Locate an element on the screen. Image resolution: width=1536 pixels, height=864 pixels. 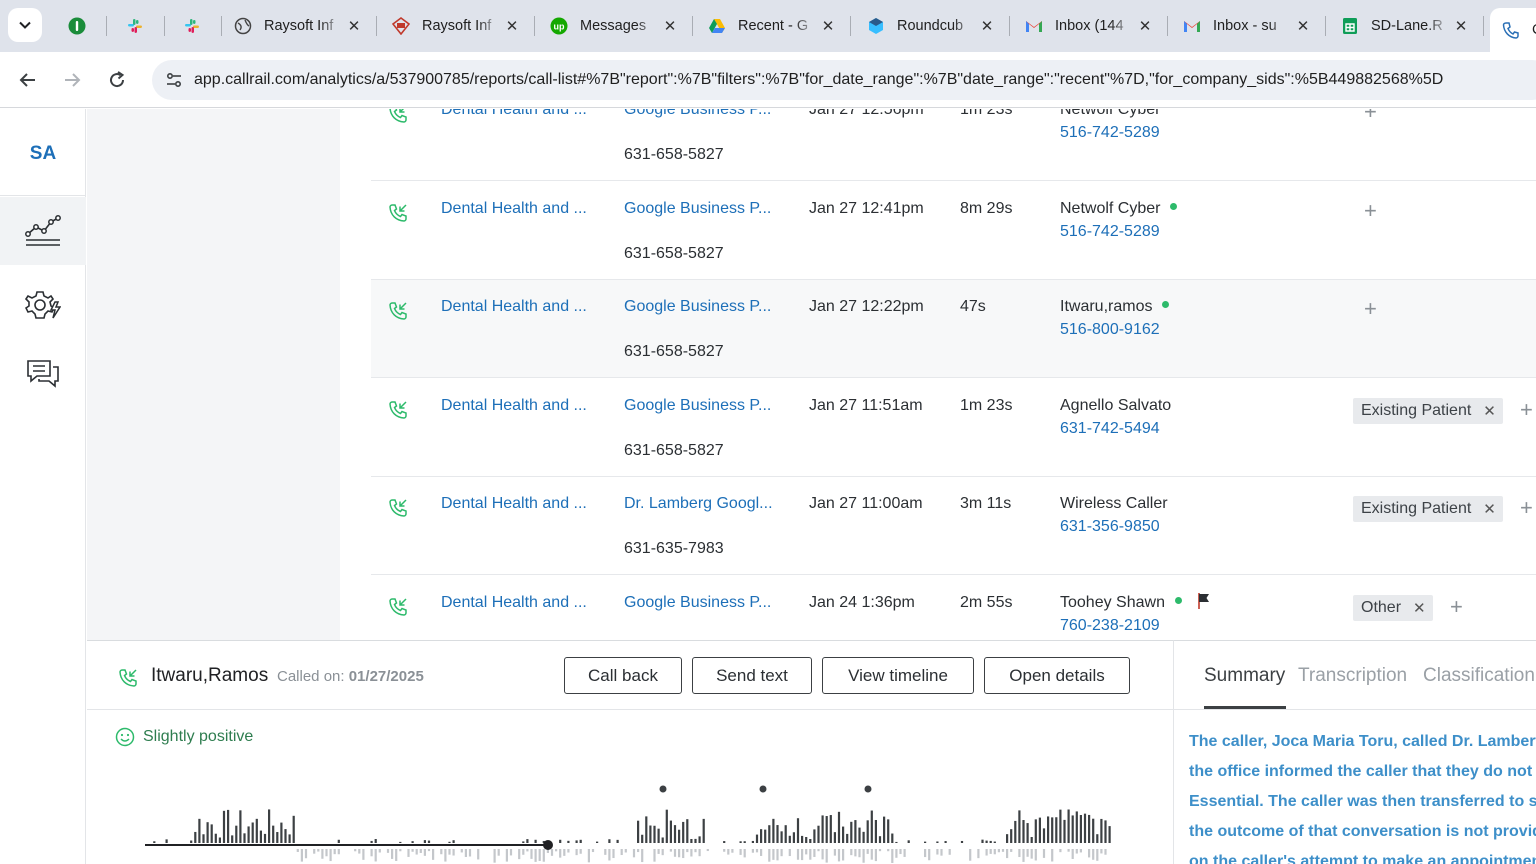
tab-summary: Summary is located at coordinates (1244, 676).